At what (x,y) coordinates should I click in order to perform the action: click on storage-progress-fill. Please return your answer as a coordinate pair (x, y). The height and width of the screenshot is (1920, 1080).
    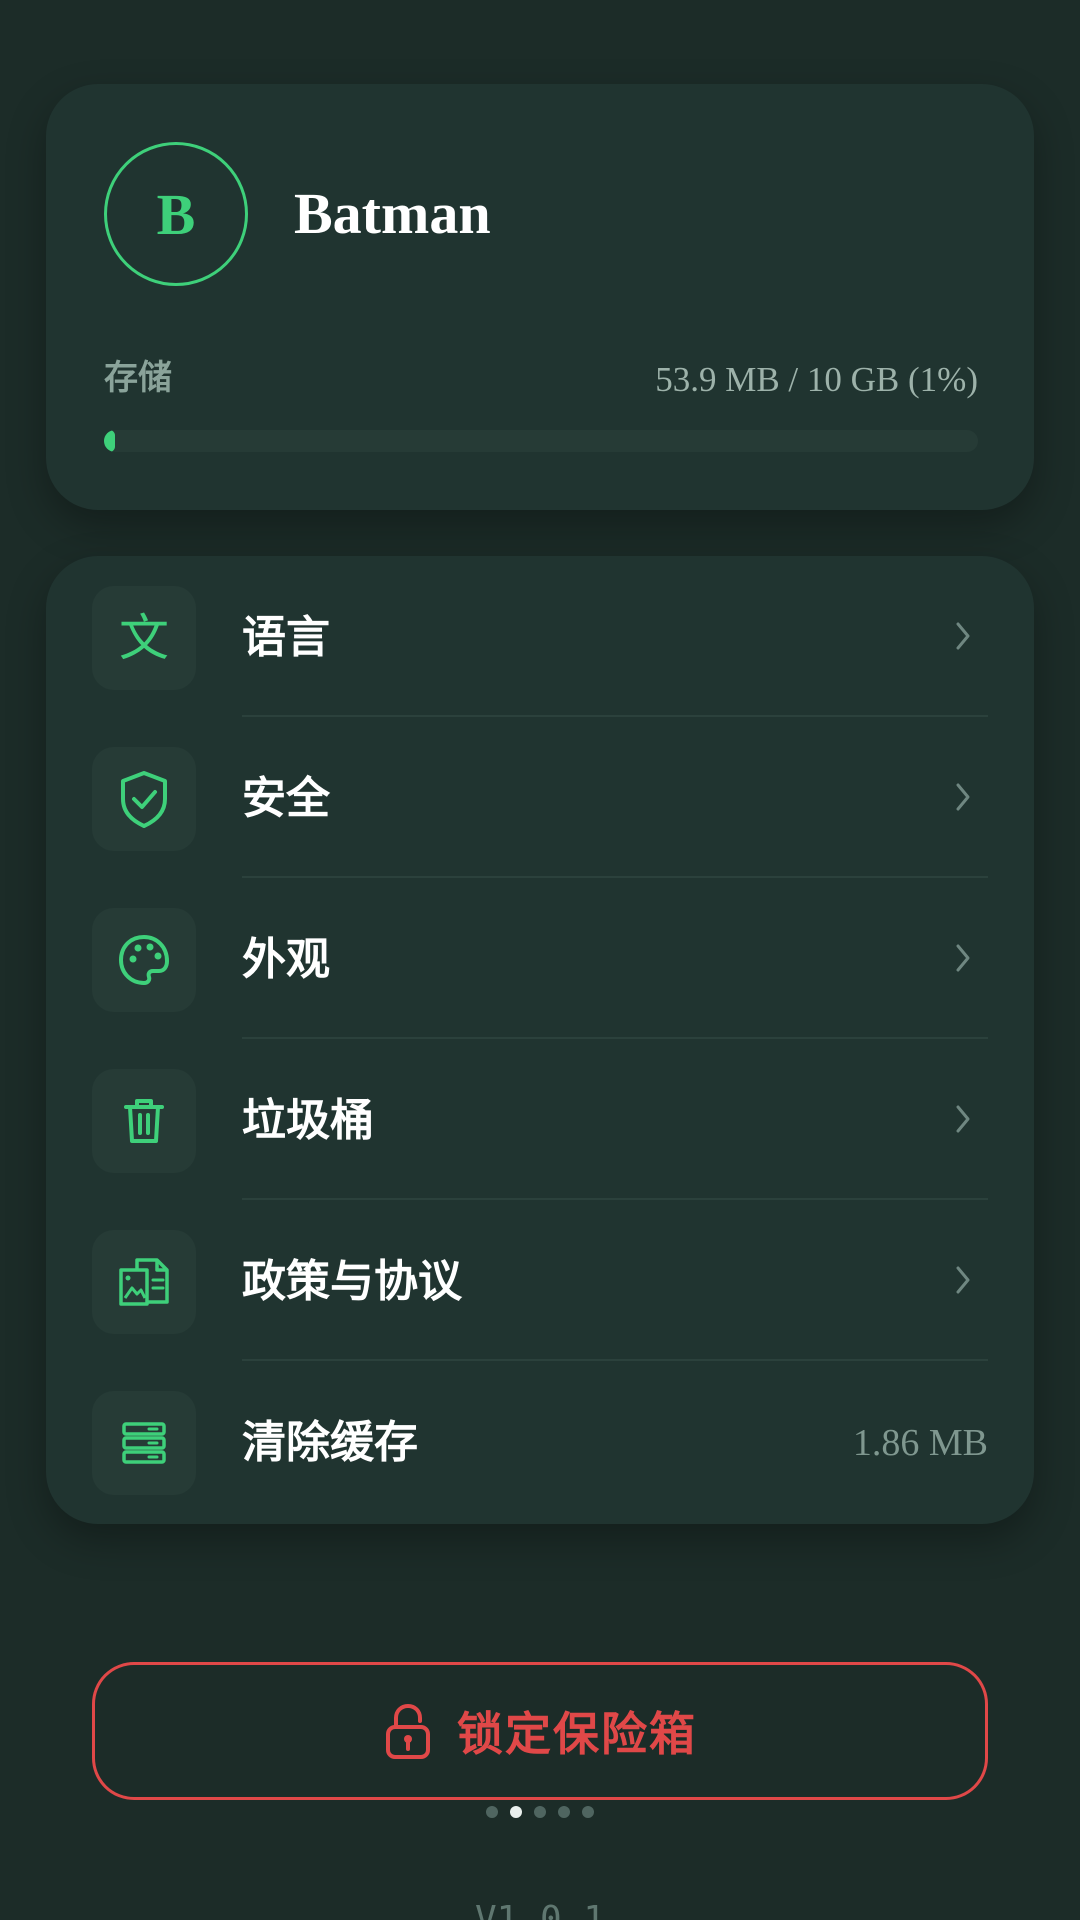
    Looking at the image, I should click on (109, 441).